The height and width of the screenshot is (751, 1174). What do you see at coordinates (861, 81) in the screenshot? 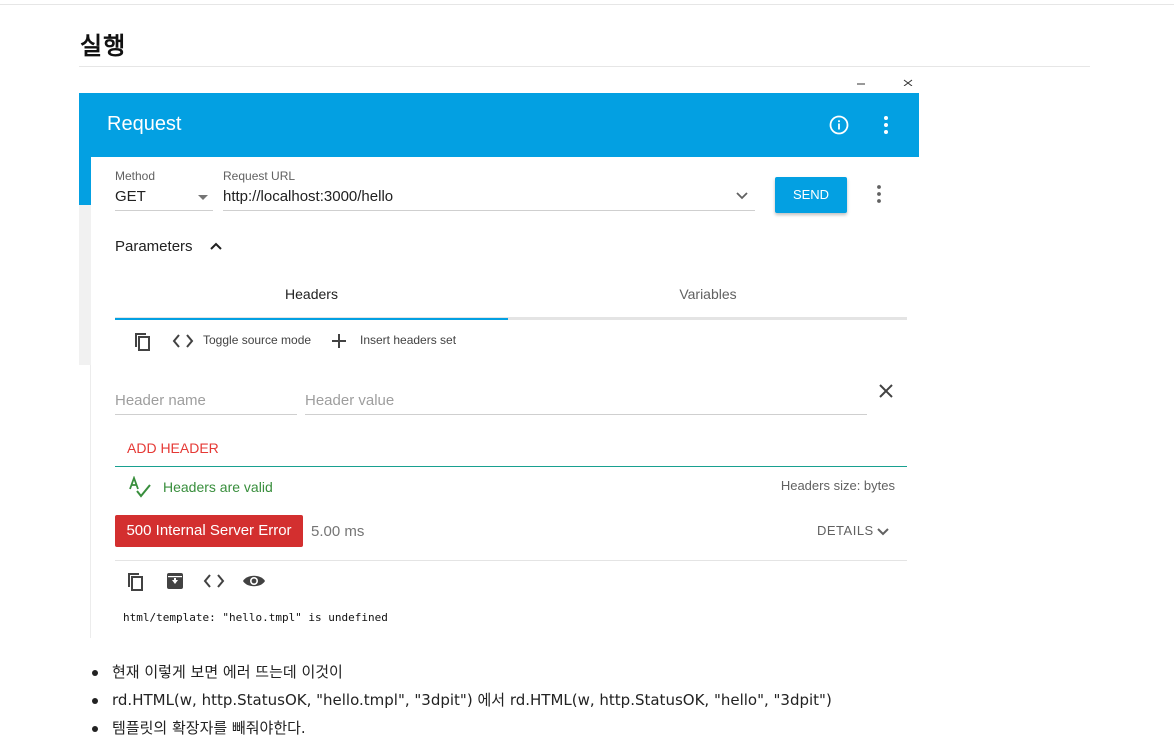
I see `window-minimize-icon` at bounding box center [861, 81].